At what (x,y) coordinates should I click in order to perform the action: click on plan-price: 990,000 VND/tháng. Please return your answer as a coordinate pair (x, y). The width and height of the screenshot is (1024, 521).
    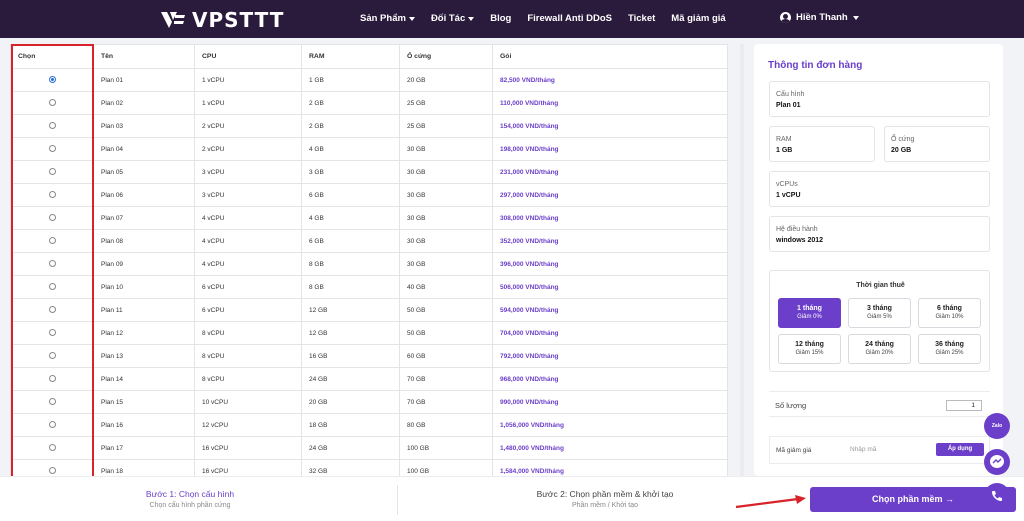
    Looking at the image, I should click on (610, 402).